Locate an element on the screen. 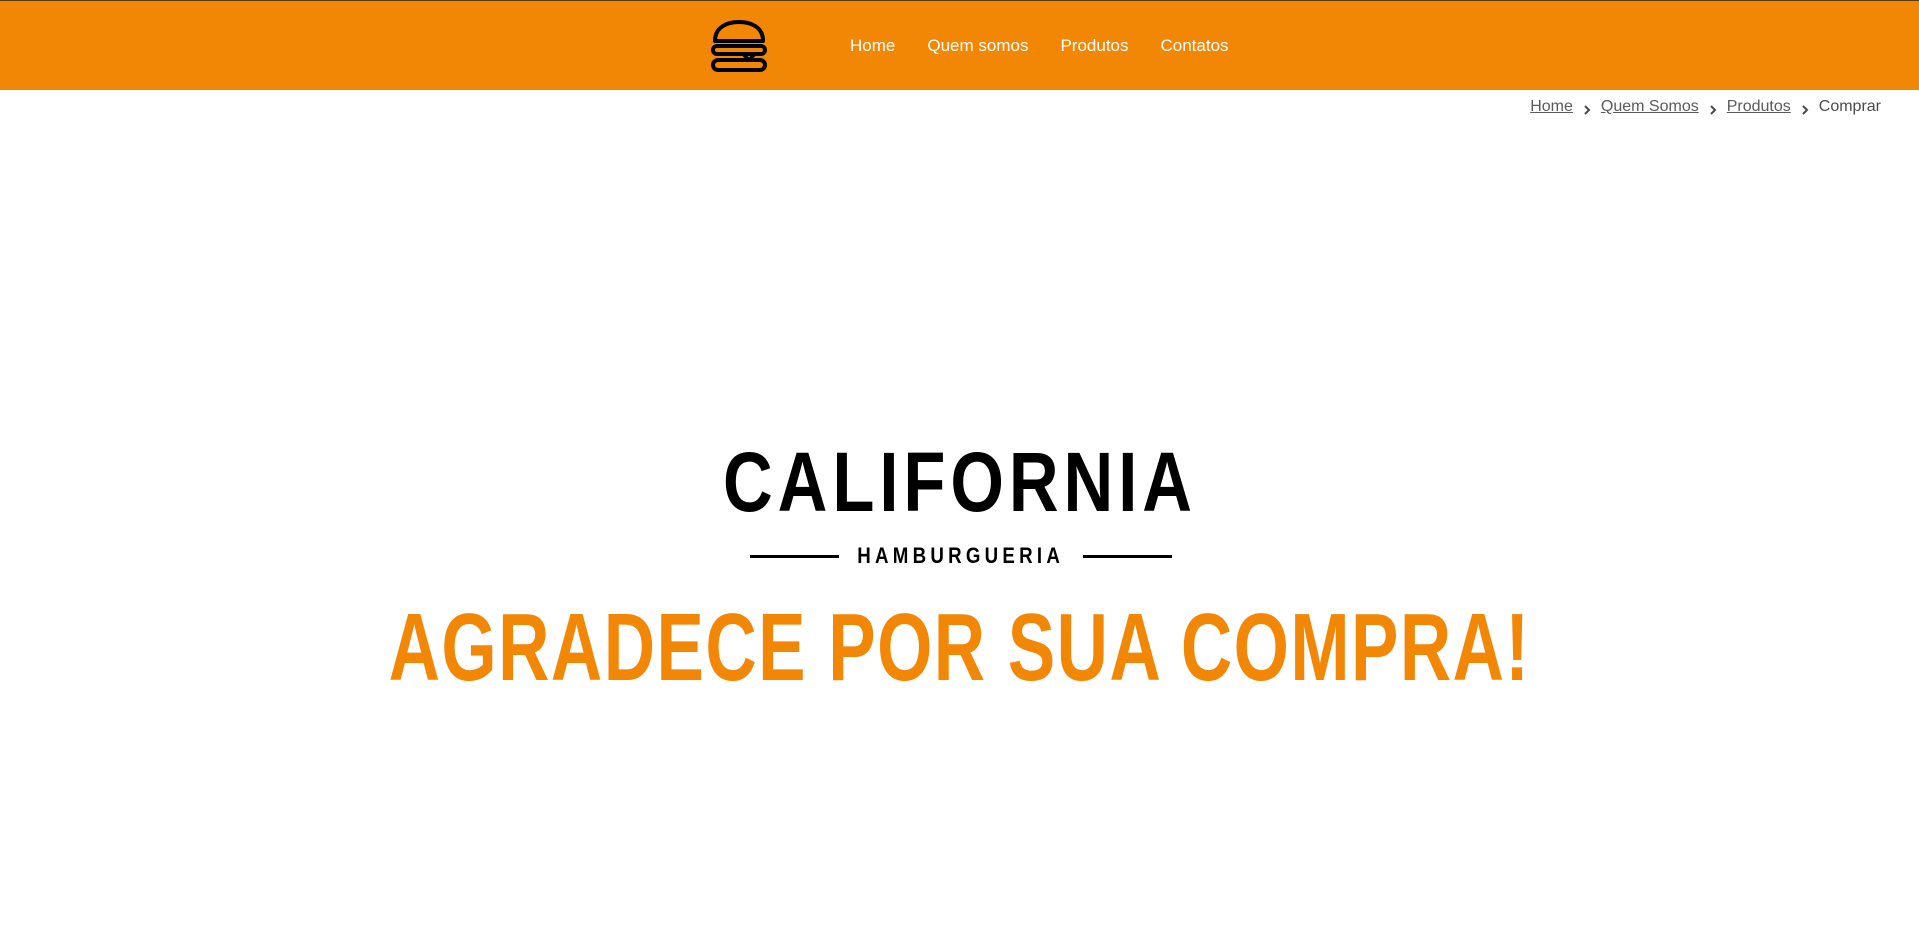 Image resolution: width=1919 pixels, height=944 pixels. breadcrumb-produtos: Produtos is located at coordinates (1759, 107).